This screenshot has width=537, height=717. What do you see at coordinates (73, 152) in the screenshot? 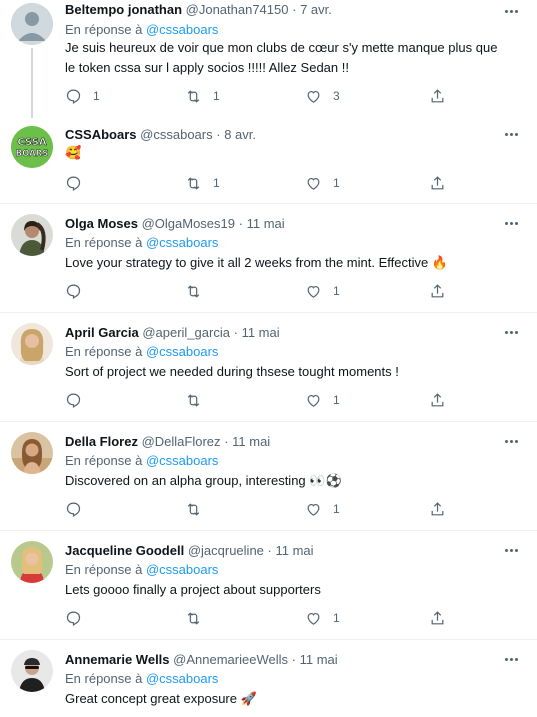
I see `tweet-text: 🥰` at bounding box center [73, 152].